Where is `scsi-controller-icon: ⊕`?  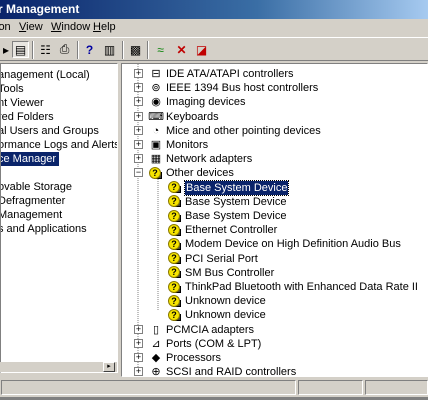 scsi-controller-icon: ⊕ is located at coordinates (156, 371).